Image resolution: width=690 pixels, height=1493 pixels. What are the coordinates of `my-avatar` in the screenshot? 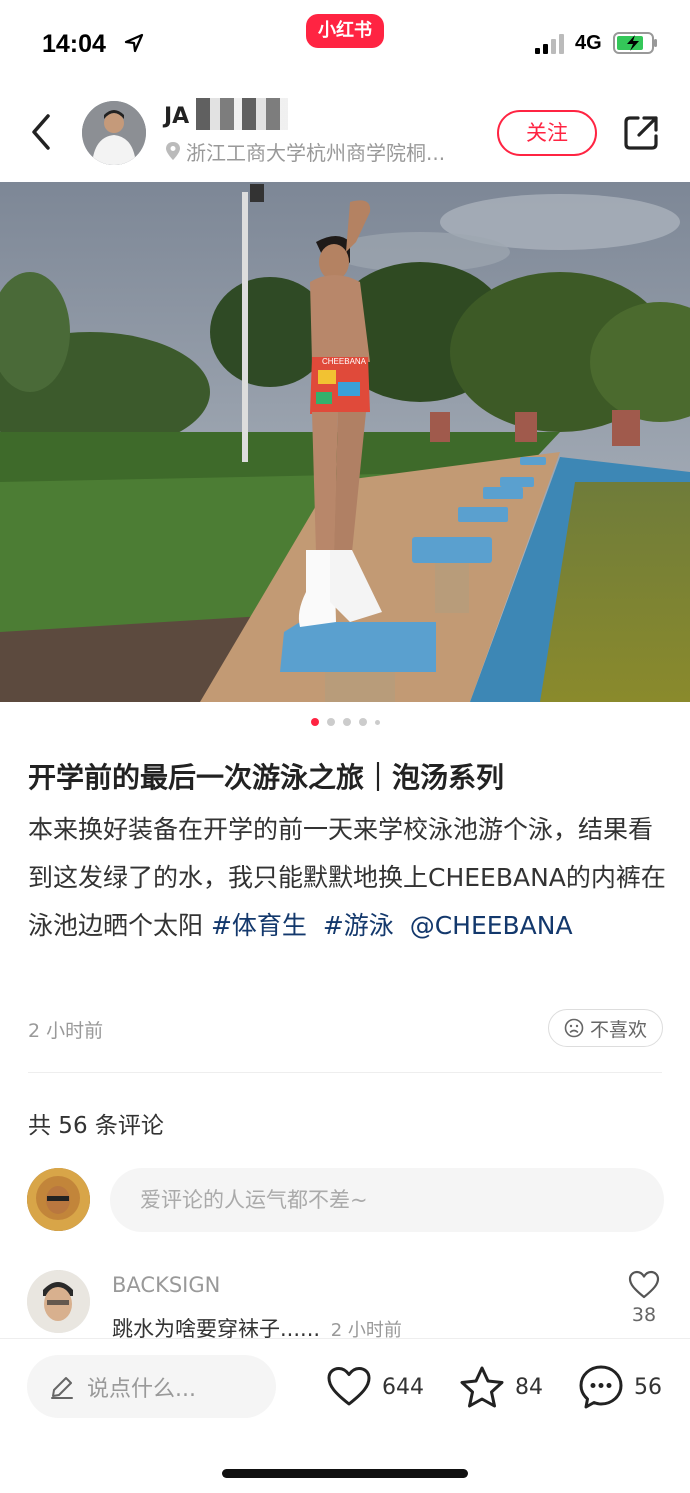 It's located at (58, 1199).